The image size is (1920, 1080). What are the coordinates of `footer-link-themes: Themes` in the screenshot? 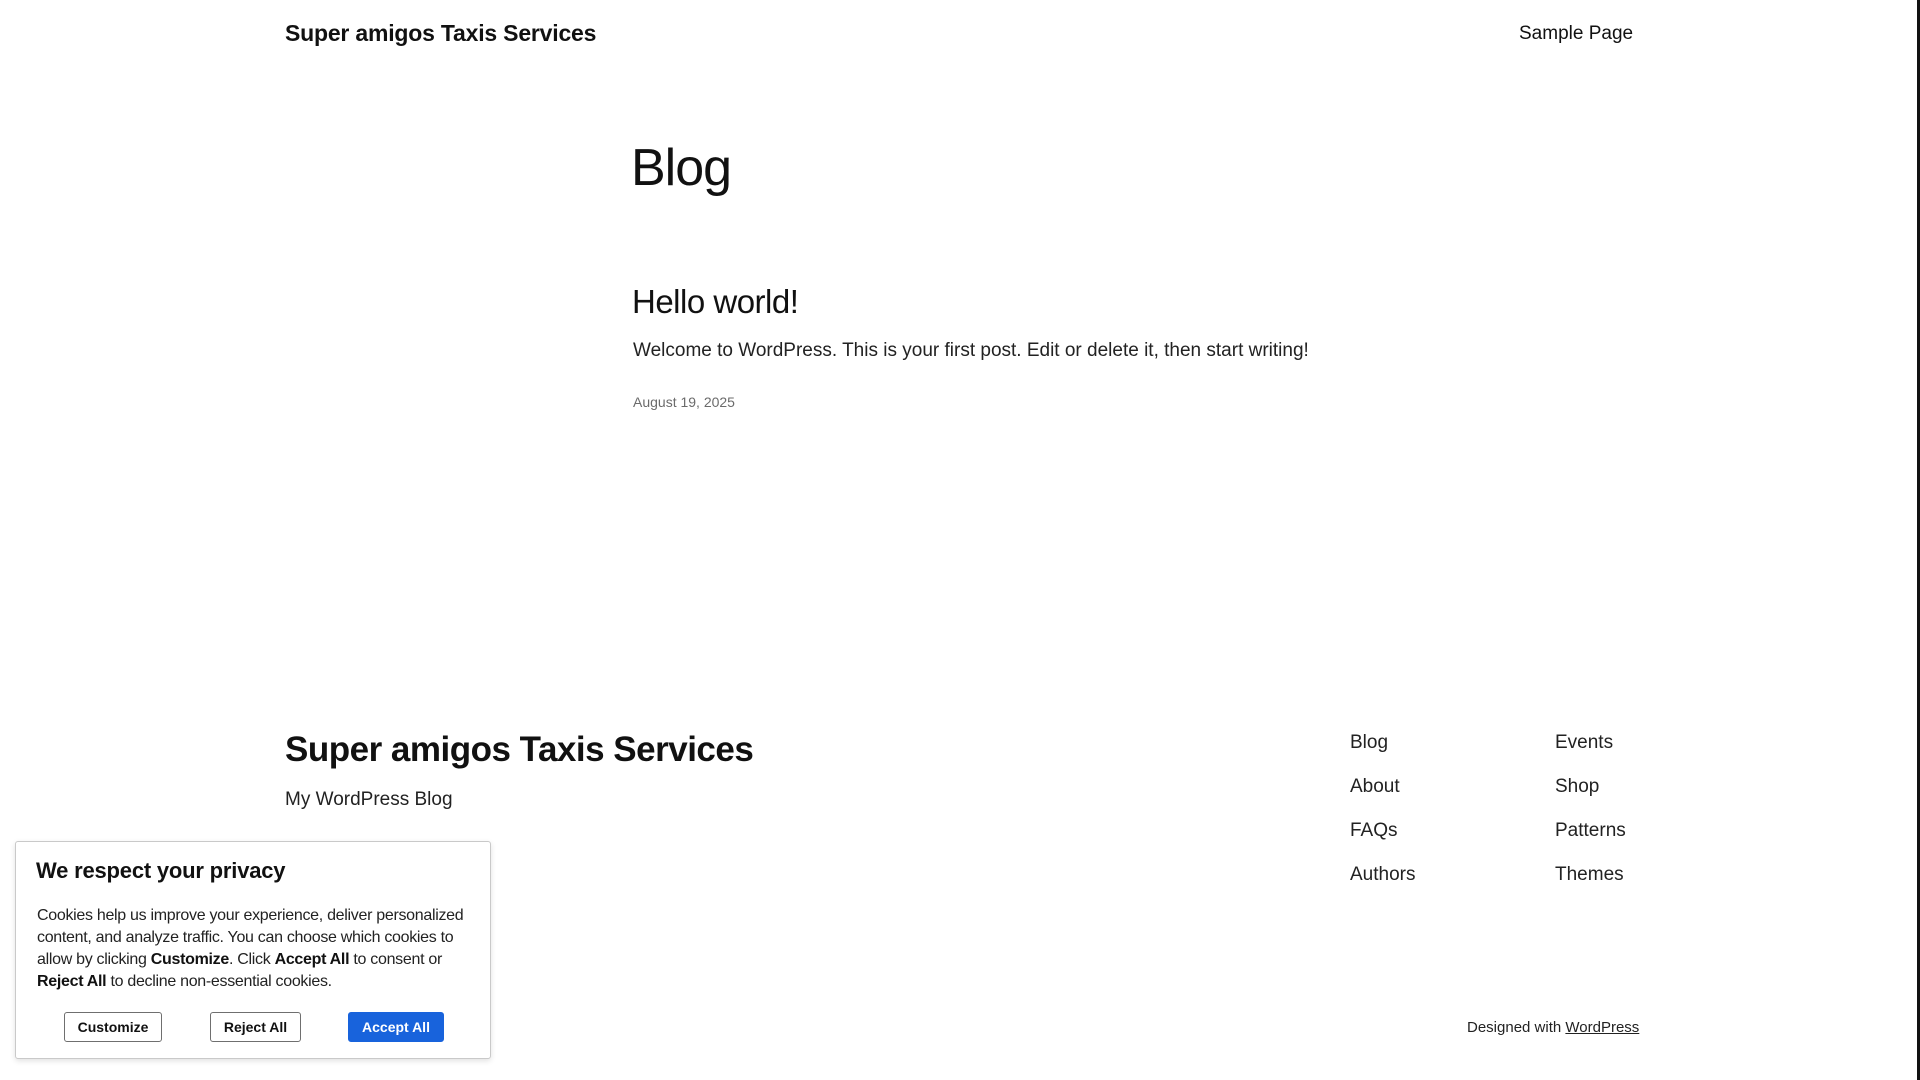 It's located at (1600, 875).